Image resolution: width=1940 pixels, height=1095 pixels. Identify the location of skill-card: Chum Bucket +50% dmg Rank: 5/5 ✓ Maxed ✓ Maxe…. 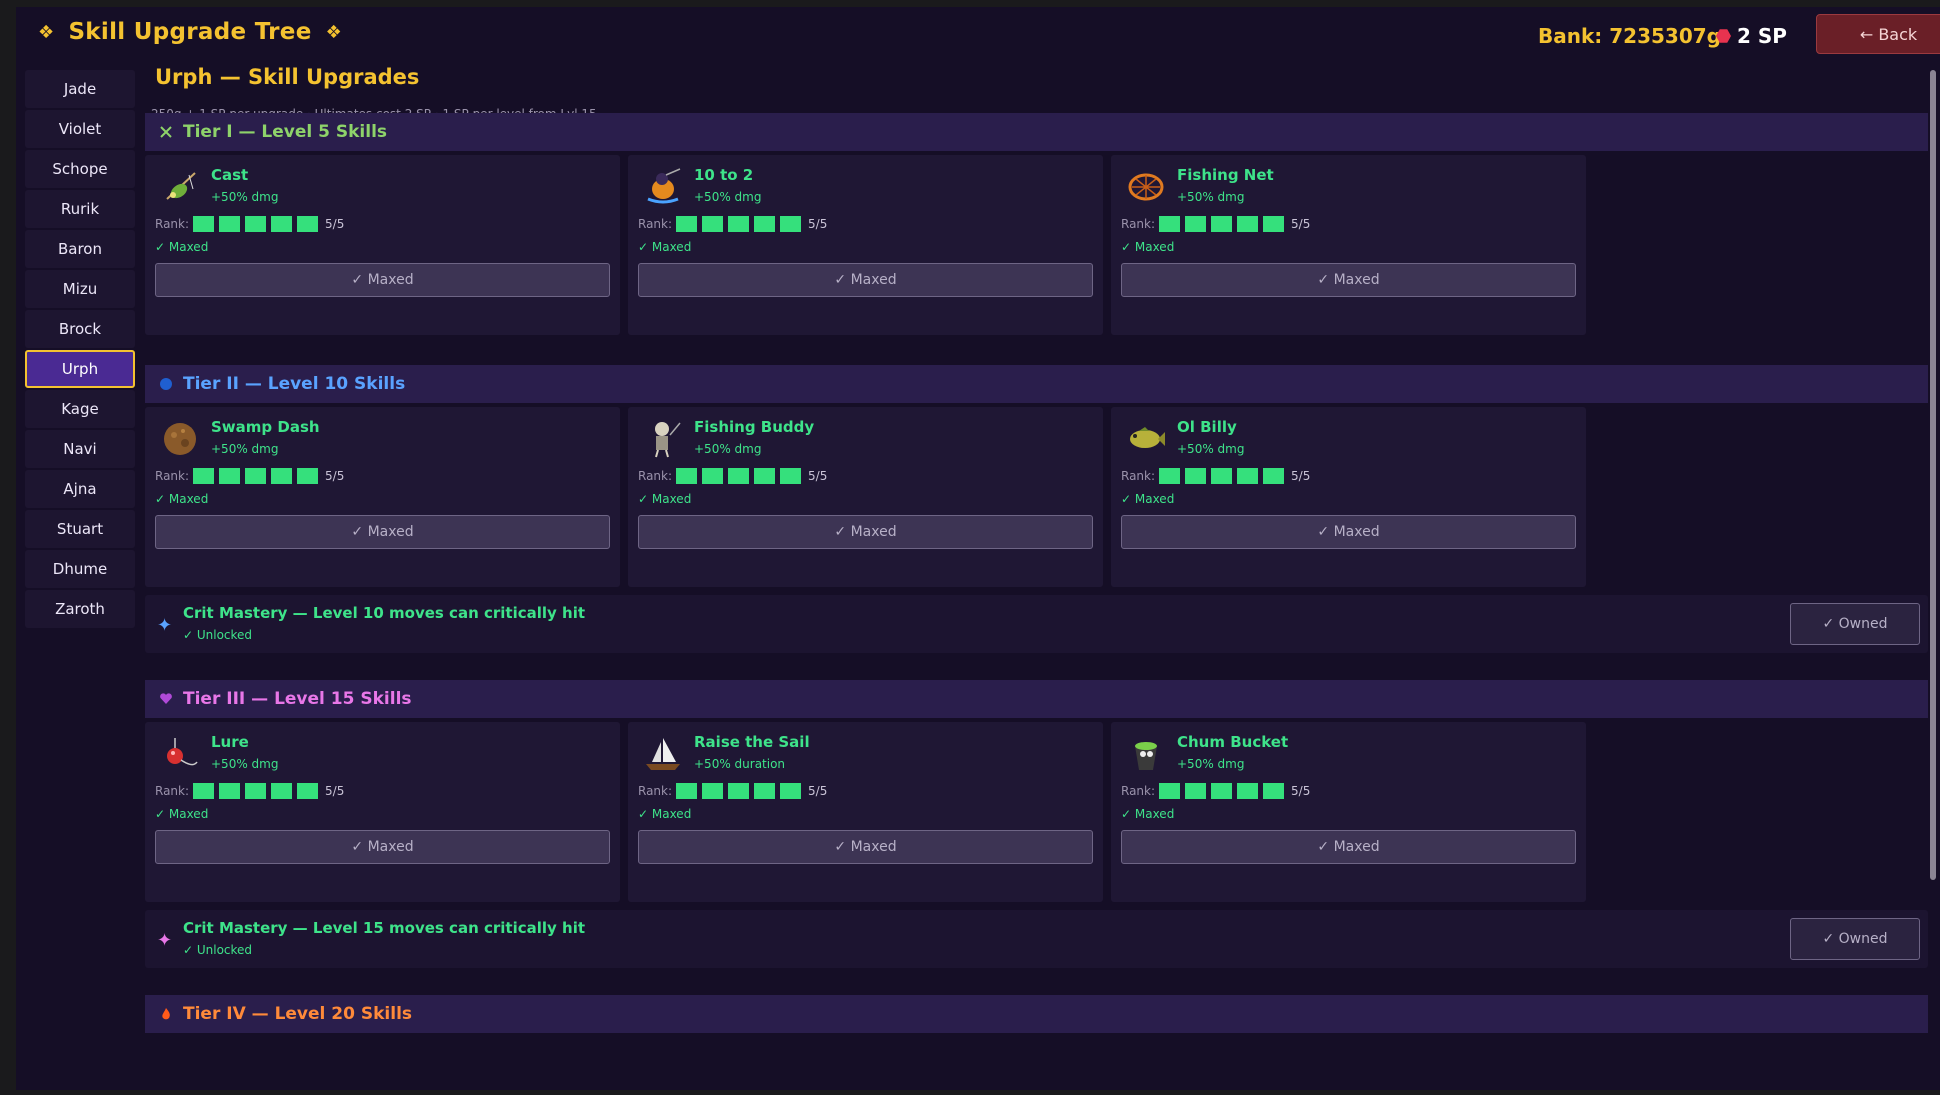
(1348, 812).